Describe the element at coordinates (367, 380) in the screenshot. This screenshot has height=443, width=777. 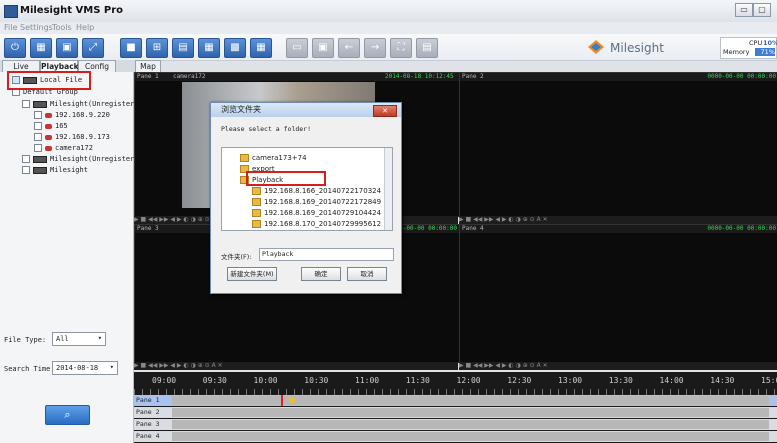
I see `timeline-hour-label: 11:00` at that location.